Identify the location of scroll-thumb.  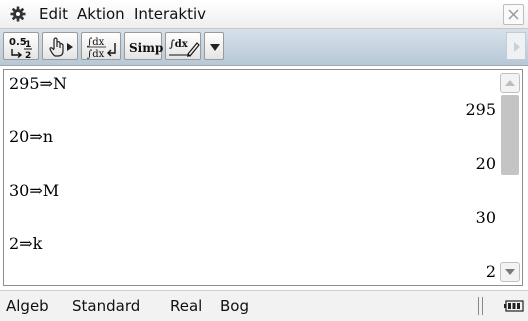
(510, 135).